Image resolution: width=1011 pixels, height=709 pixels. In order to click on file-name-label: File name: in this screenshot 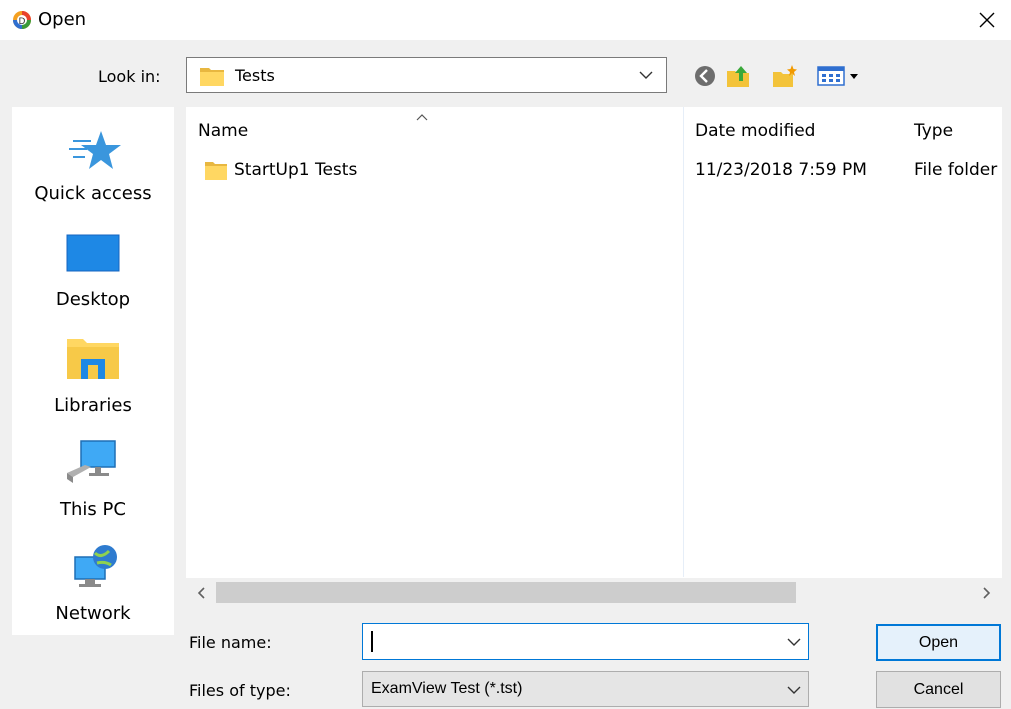, I will do `click(230, 642)`.